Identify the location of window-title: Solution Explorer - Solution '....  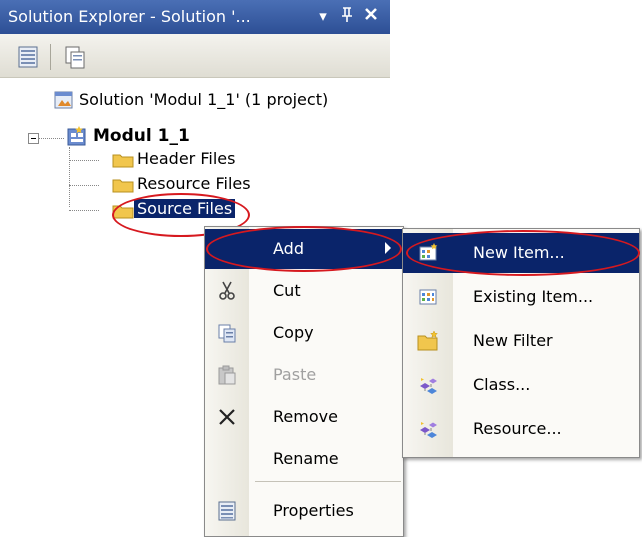
(129, 16).